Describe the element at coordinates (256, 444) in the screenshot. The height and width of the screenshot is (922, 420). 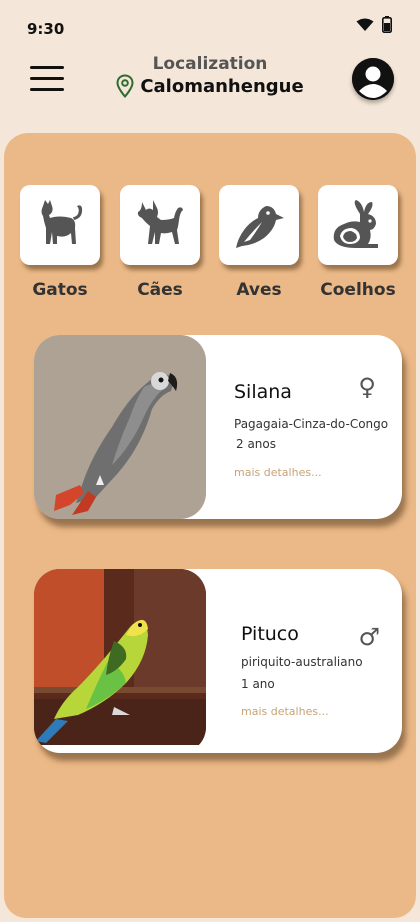
I see `pet-age: 2 anos` at that location.